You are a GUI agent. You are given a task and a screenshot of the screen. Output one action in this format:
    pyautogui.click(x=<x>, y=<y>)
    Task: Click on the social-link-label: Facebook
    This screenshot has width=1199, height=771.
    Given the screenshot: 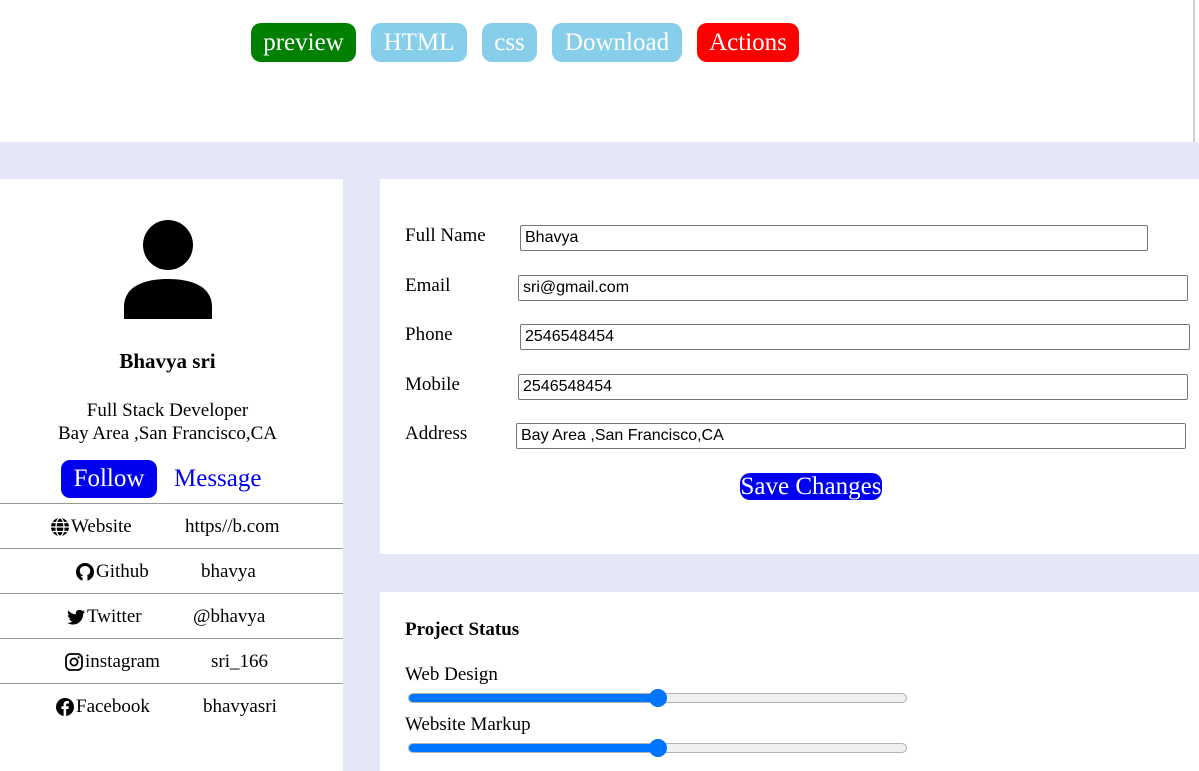 What is the action you would take?
    pyautogui.click(x=113, y=706)
    